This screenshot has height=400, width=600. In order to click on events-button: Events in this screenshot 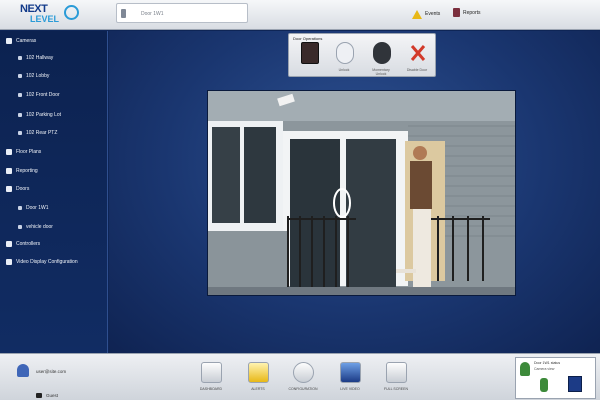, I will do `click(426, 14)`.